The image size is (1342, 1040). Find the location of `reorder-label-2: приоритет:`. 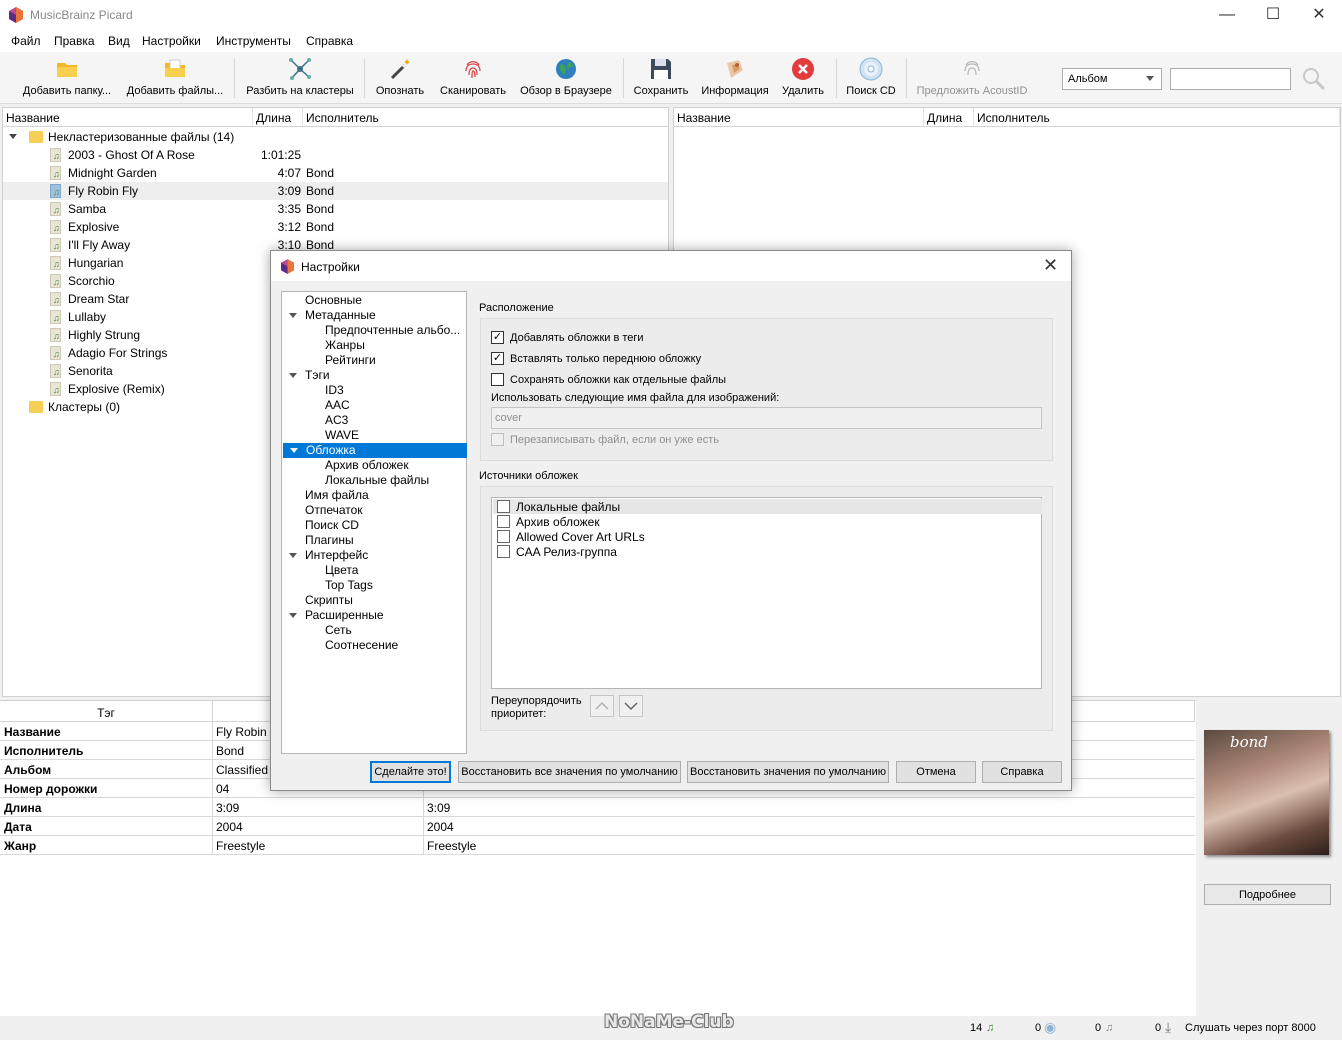

reorder-label-2: приоритет: is located at coordinates (519, 714).